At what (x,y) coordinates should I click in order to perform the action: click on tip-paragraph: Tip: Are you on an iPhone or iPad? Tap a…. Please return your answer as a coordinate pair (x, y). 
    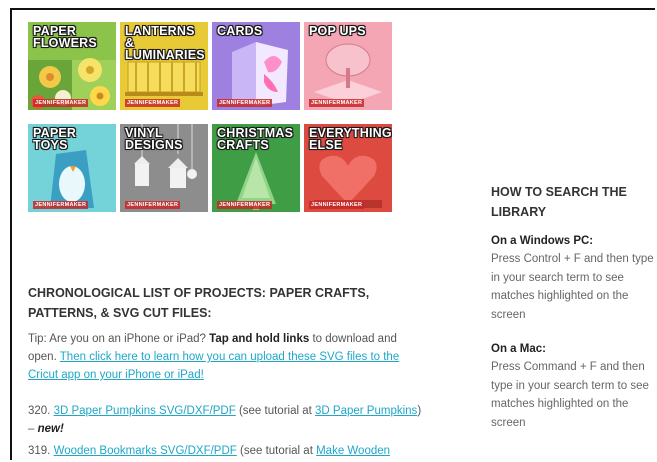
    Looking at the image, I should click on (228, 357).